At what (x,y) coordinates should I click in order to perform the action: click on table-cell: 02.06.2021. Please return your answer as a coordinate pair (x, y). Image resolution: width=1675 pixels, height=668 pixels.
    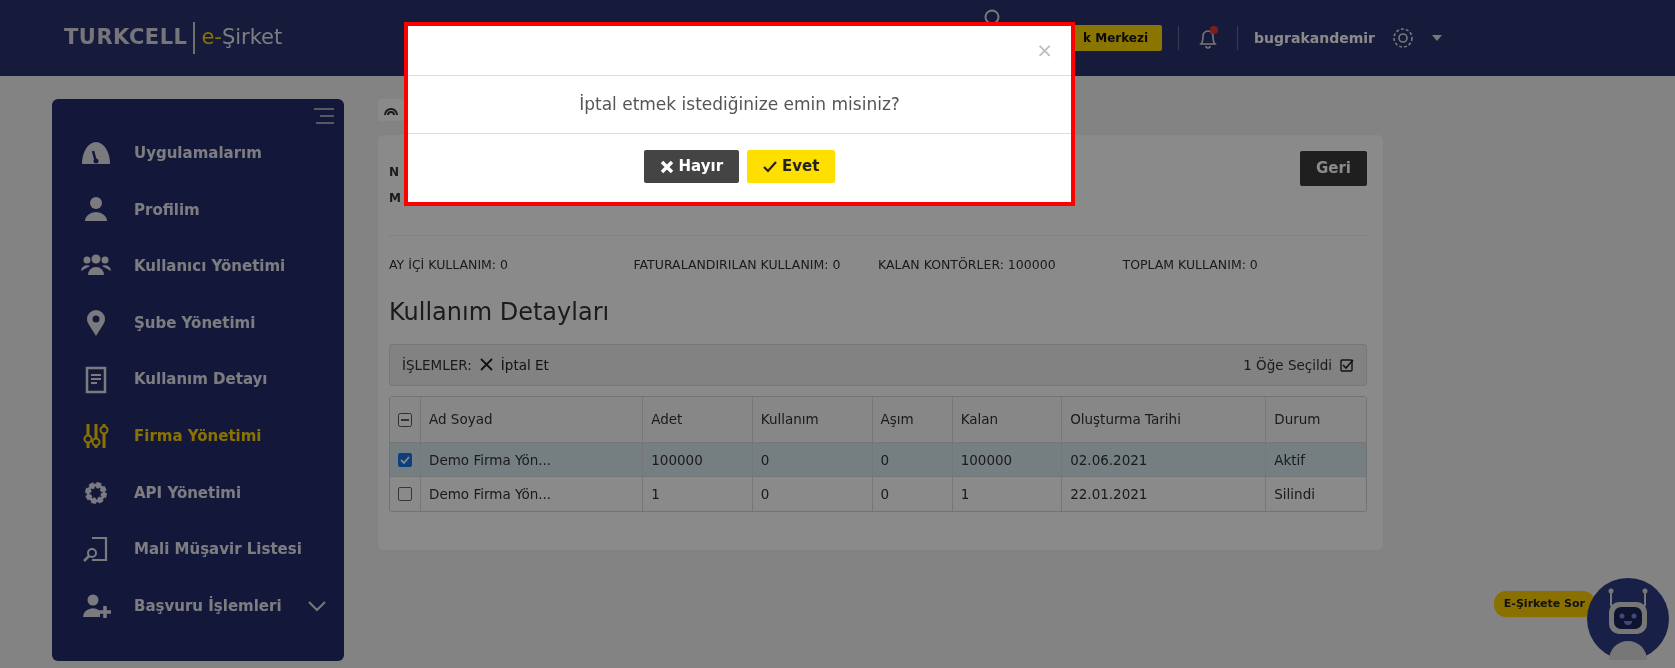
    Looking at the image, I should click on (1163, 459).